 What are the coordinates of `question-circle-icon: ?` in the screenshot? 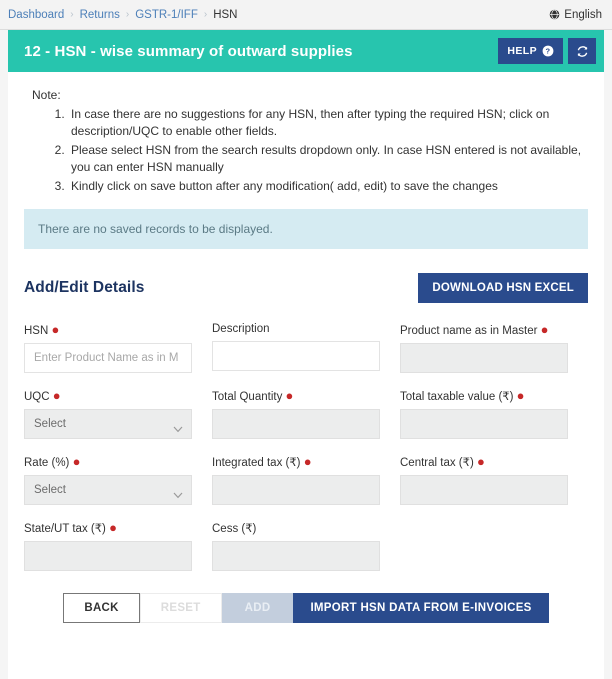 It's located at (548, 51).